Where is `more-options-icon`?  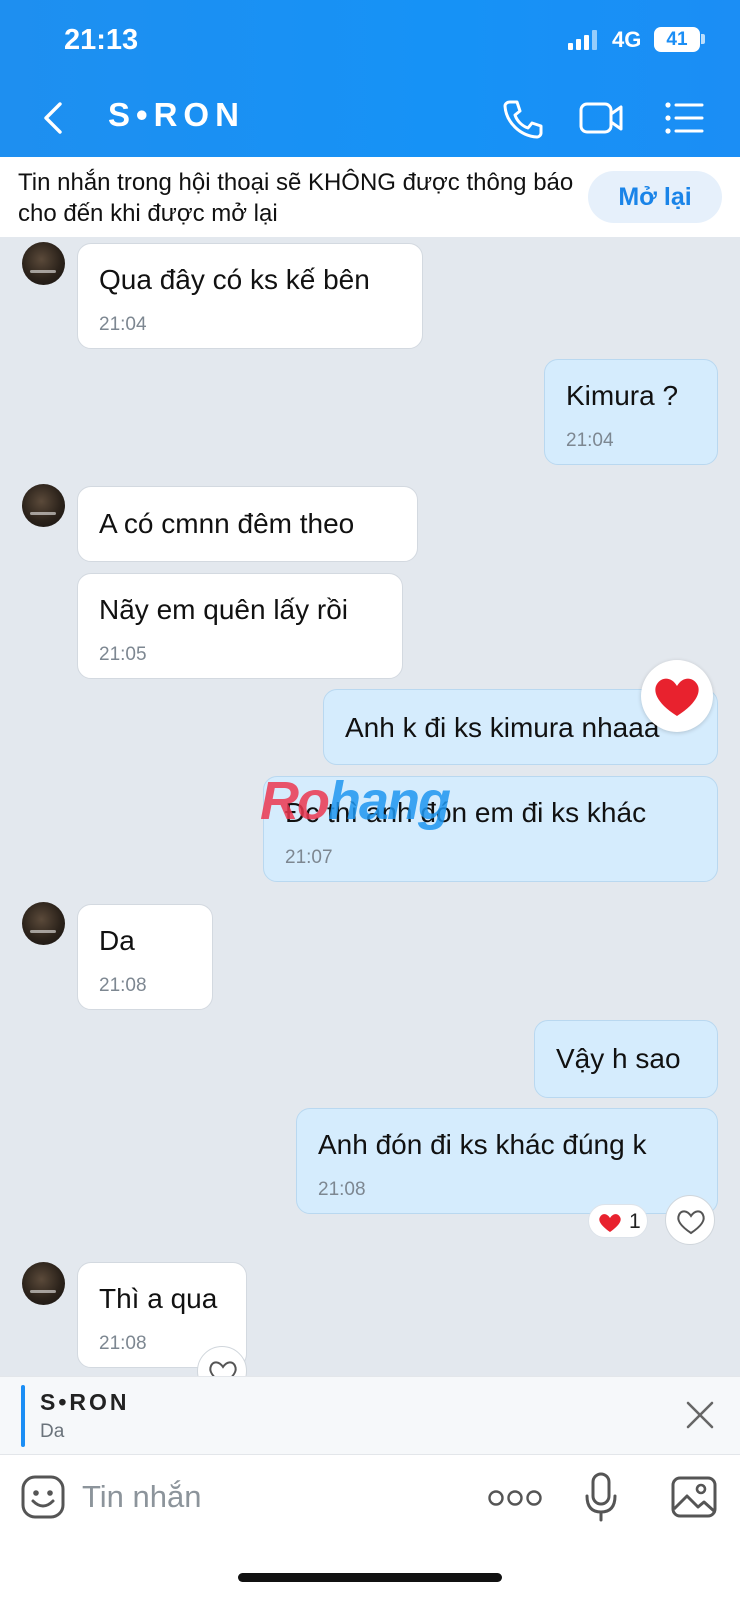
more-options-icon is located at coordinates (515, 1498).